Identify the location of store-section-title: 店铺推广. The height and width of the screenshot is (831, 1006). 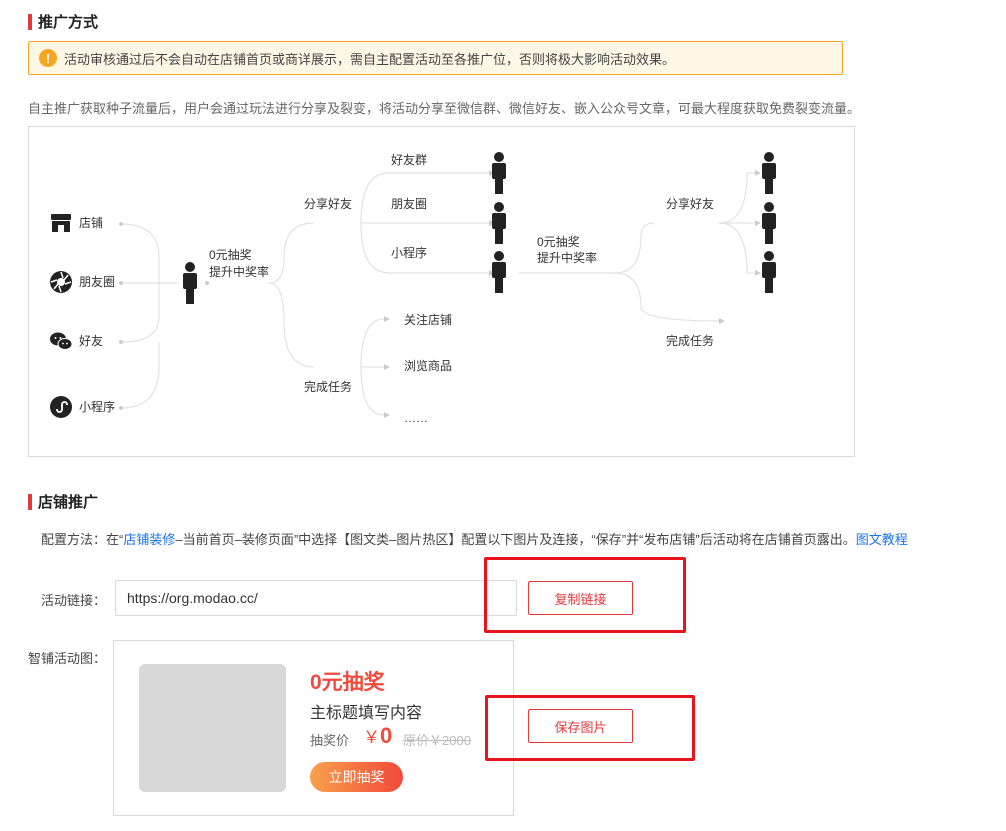
(63, 501).